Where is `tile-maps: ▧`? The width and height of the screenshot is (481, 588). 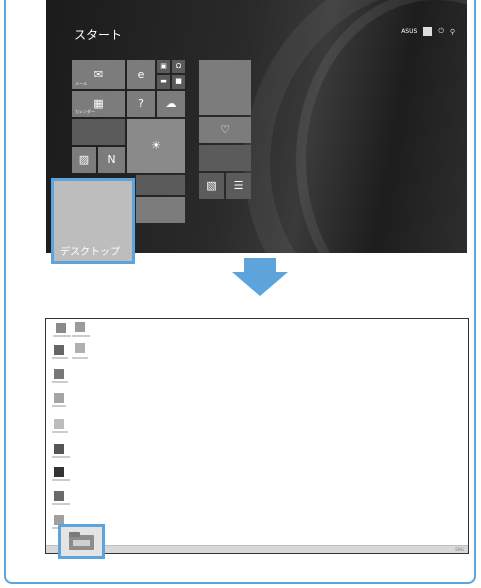 tile-maps: ▧ is located at coordinates (211, 186).